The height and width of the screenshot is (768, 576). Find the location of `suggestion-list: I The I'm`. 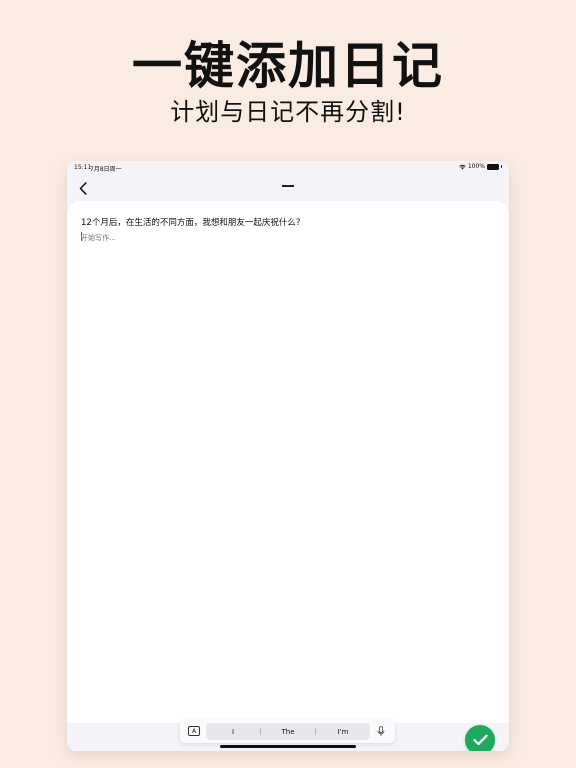

suggestion-list: I The I'm is located at coordinates (288, 731).